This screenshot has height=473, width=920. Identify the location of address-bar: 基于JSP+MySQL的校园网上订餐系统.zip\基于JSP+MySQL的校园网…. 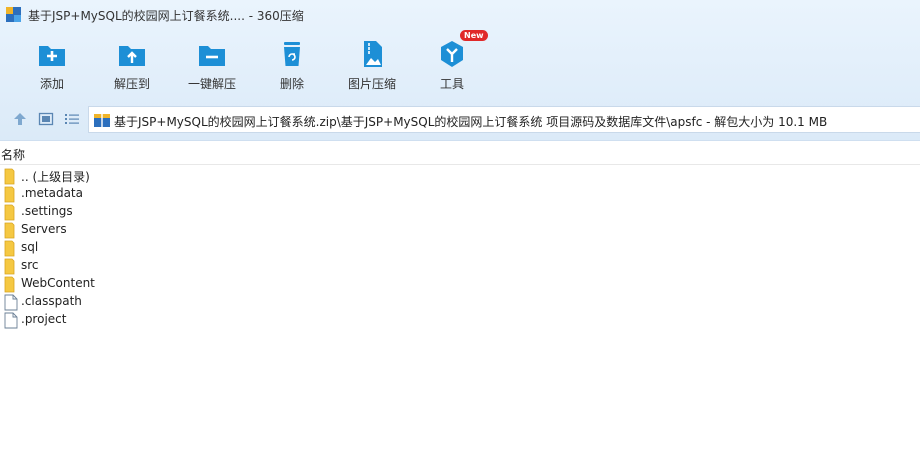
(504, 119).